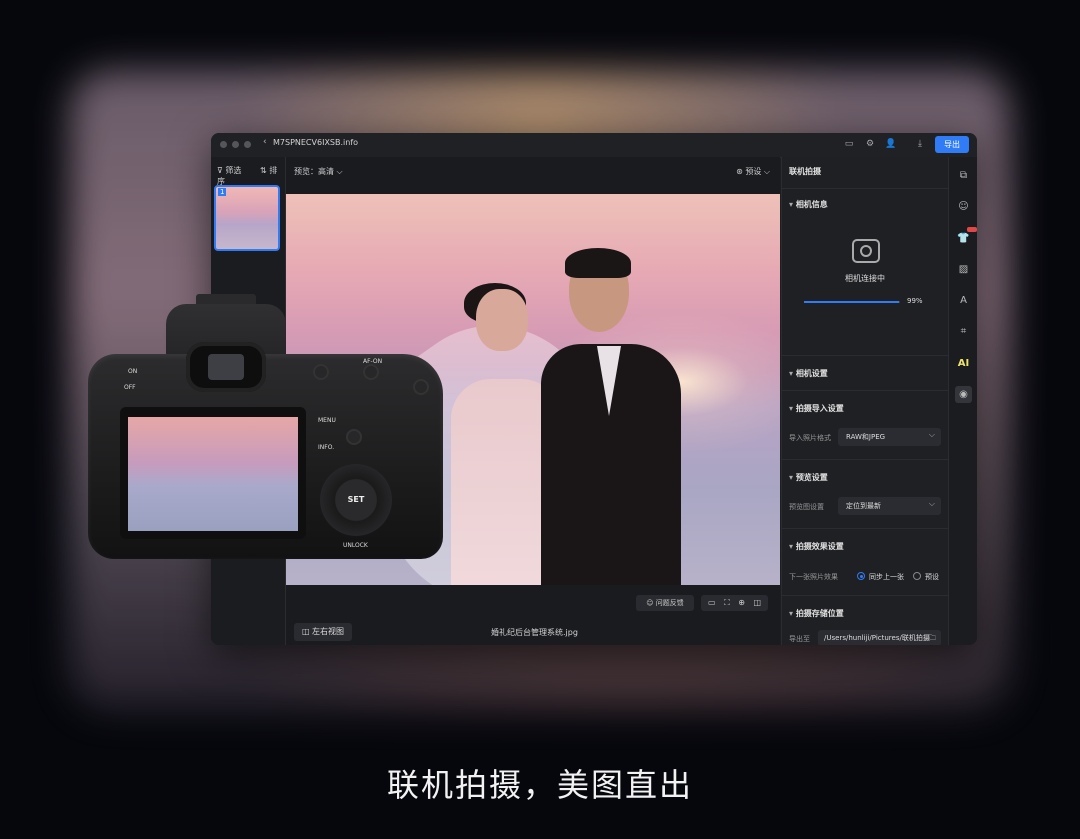 Image resolution: width=1080 pixels, height=839 pixels. I want to click on storage-settings-title: 拍摄存储位置, so click(816, 613).